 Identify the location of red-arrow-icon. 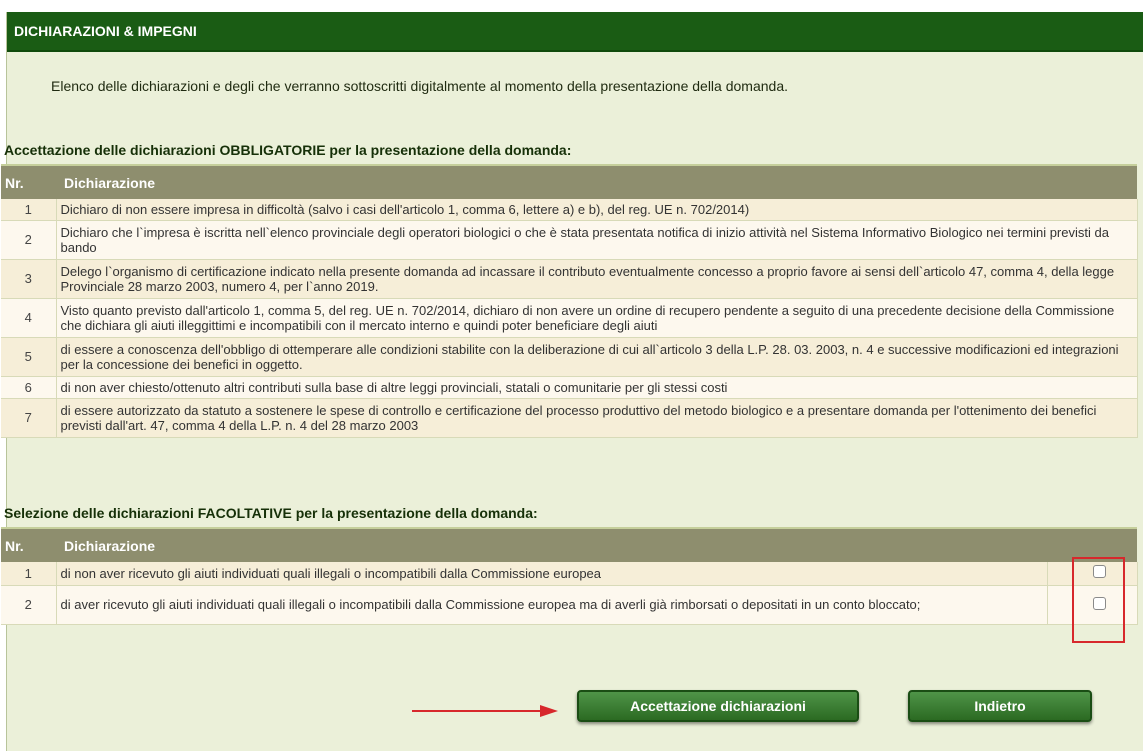
(485, 711).